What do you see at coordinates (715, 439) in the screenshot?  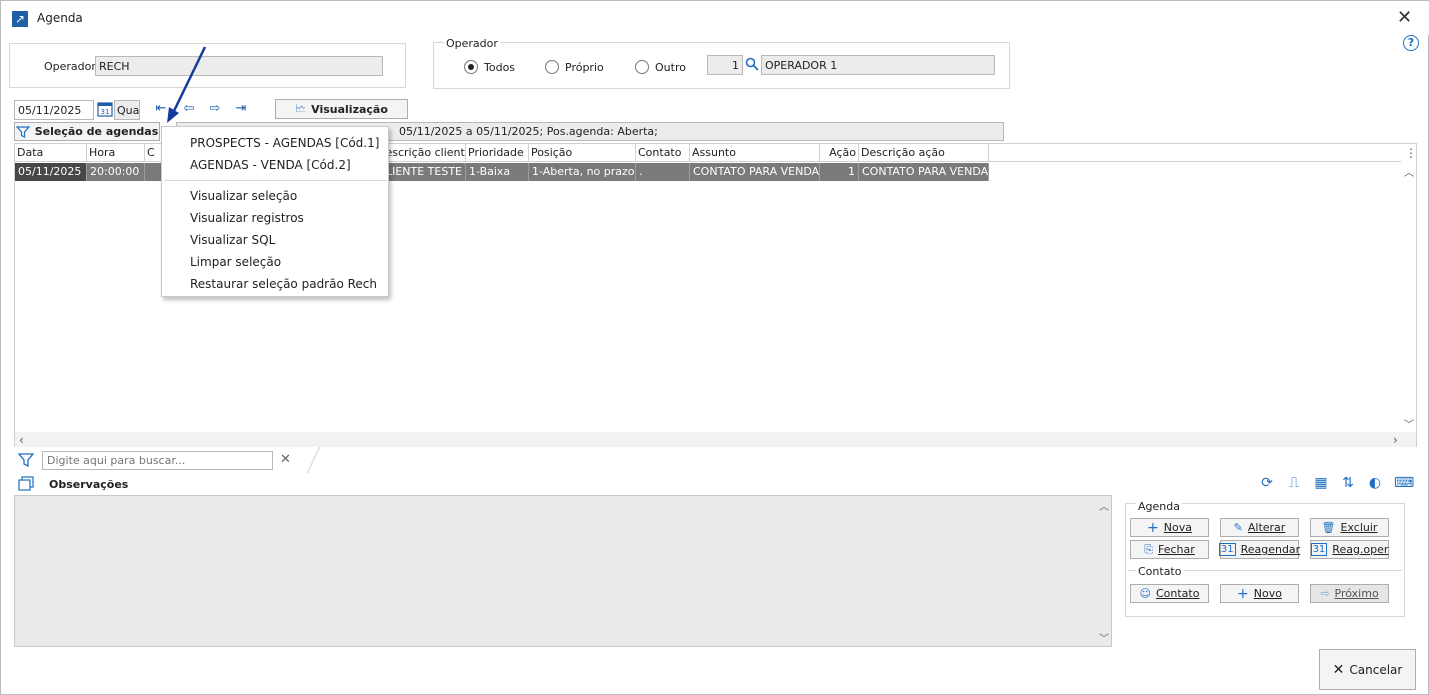 I see `horizontal-scrollbar: ‹ ›` at bounding box center [715, 439].